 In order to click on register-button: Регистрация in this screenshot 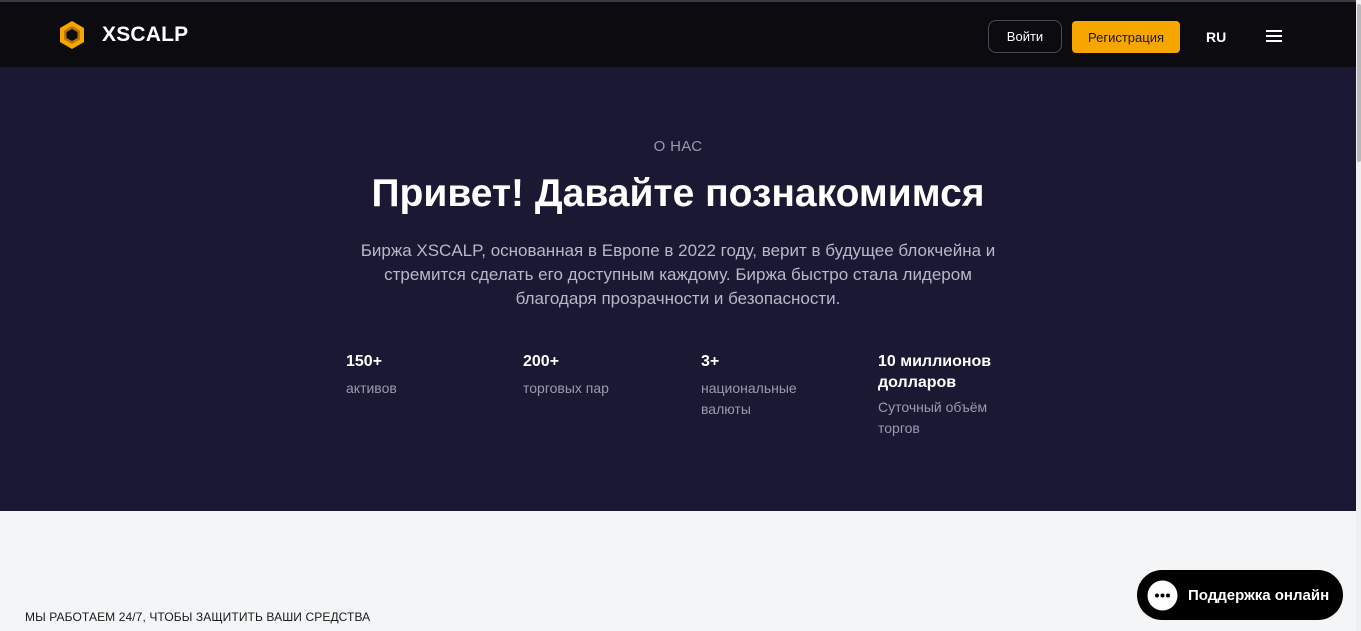, I will do `click(1126, 37)`.